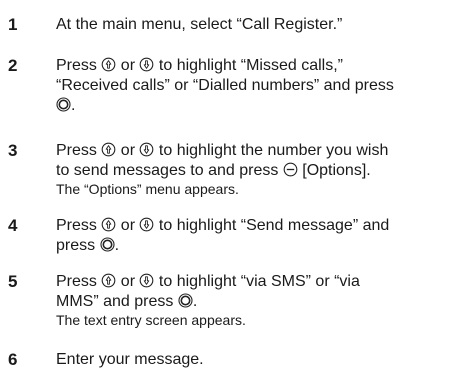 This screenshot has width=473, height=378. I want to click on instruction-text: Enter your message., so click(130, 359).